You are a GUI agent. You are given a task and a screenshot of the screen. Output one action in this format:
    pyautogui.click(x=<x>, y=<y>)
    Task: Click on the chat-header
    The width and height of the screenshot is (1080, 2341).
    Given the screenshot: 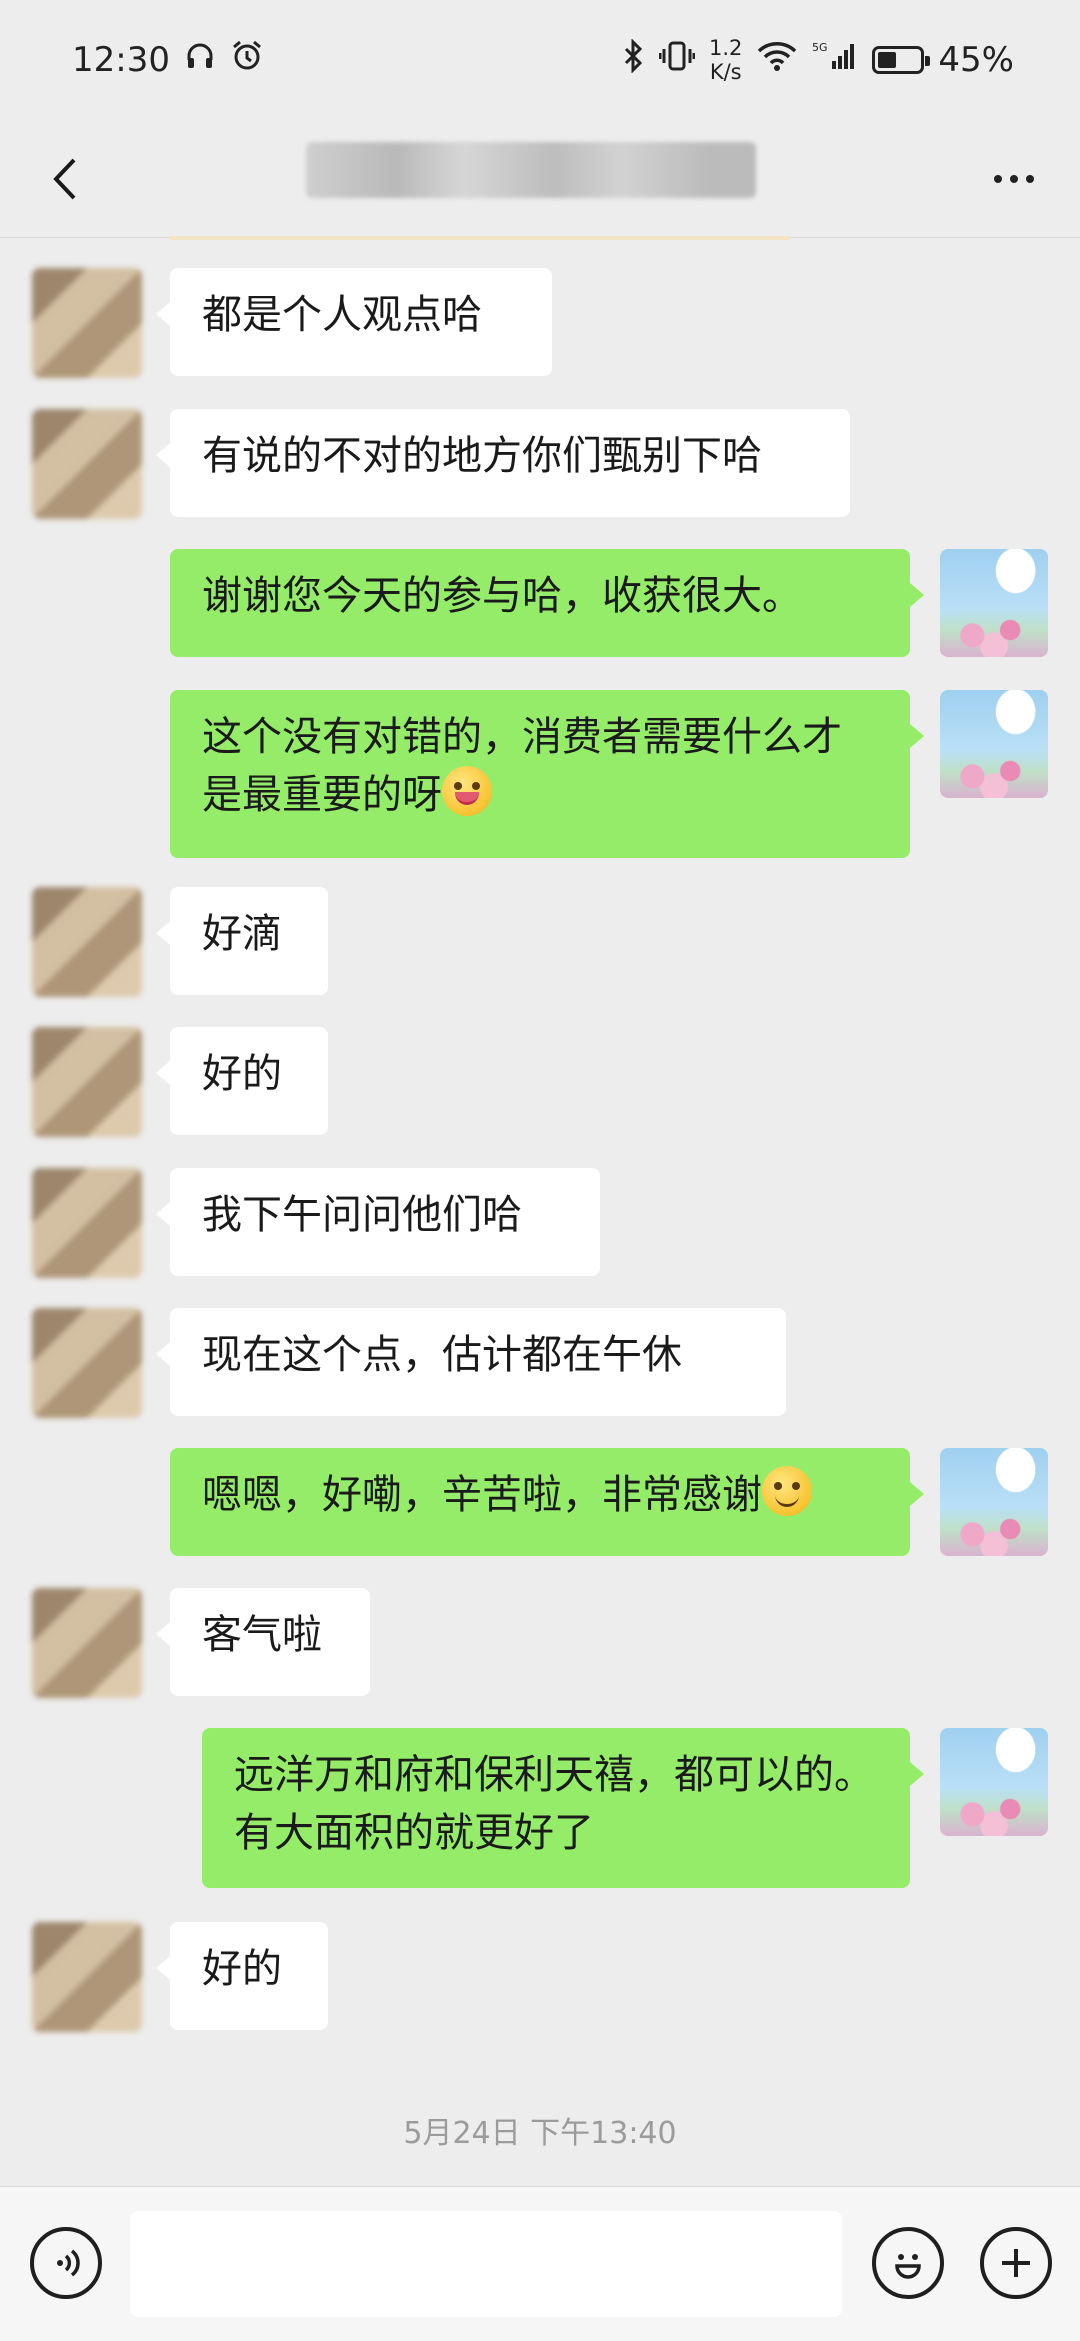 What is the action you would take?
    pyautogui.click(x=540, y=179)
    